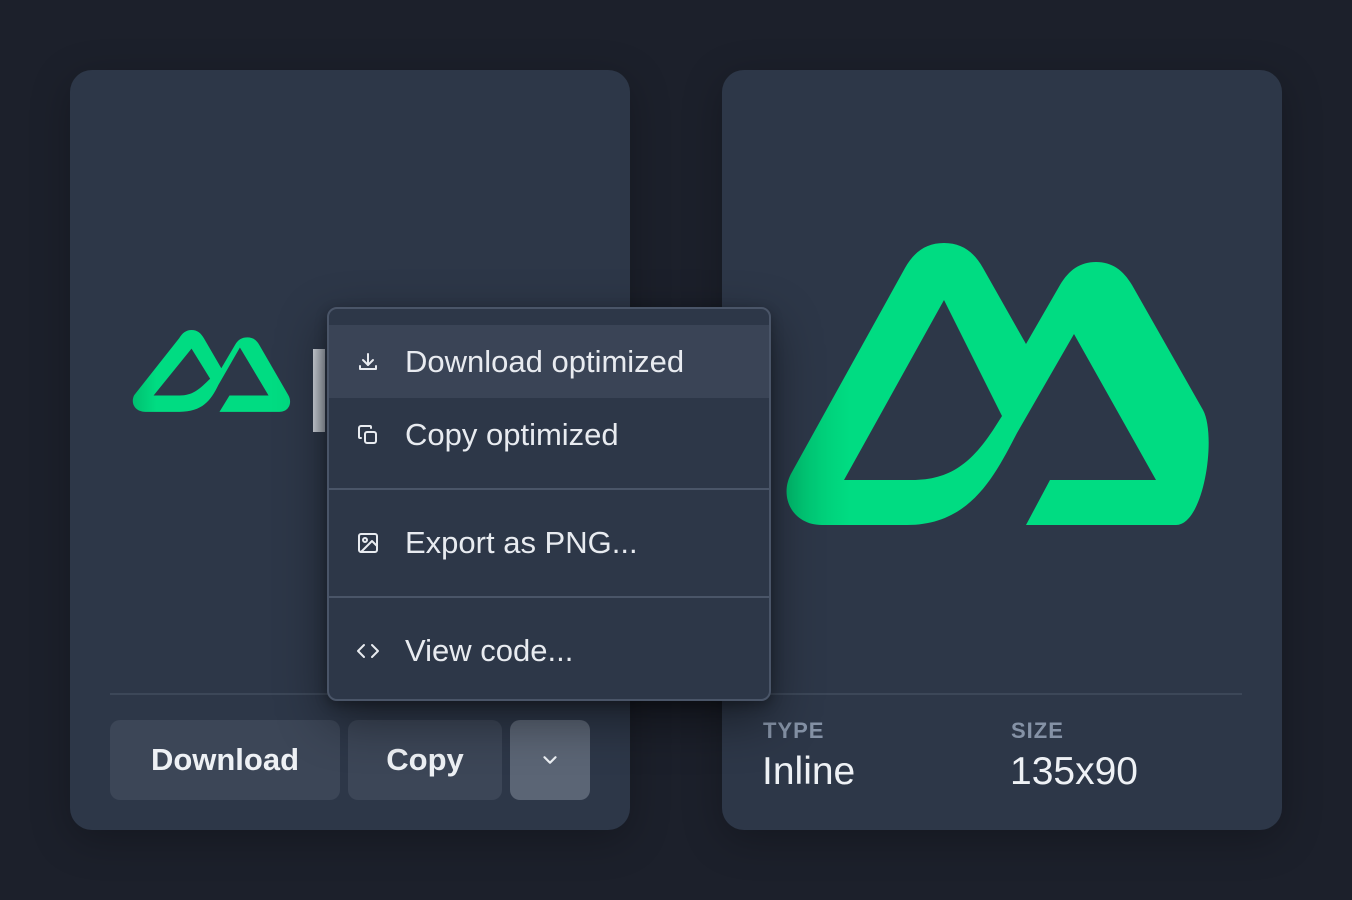 Image resolution: width=1352 pixels, height=900 pixels. I want to click on menu-item-download-optimized: Download optimized, so click(549, 361).